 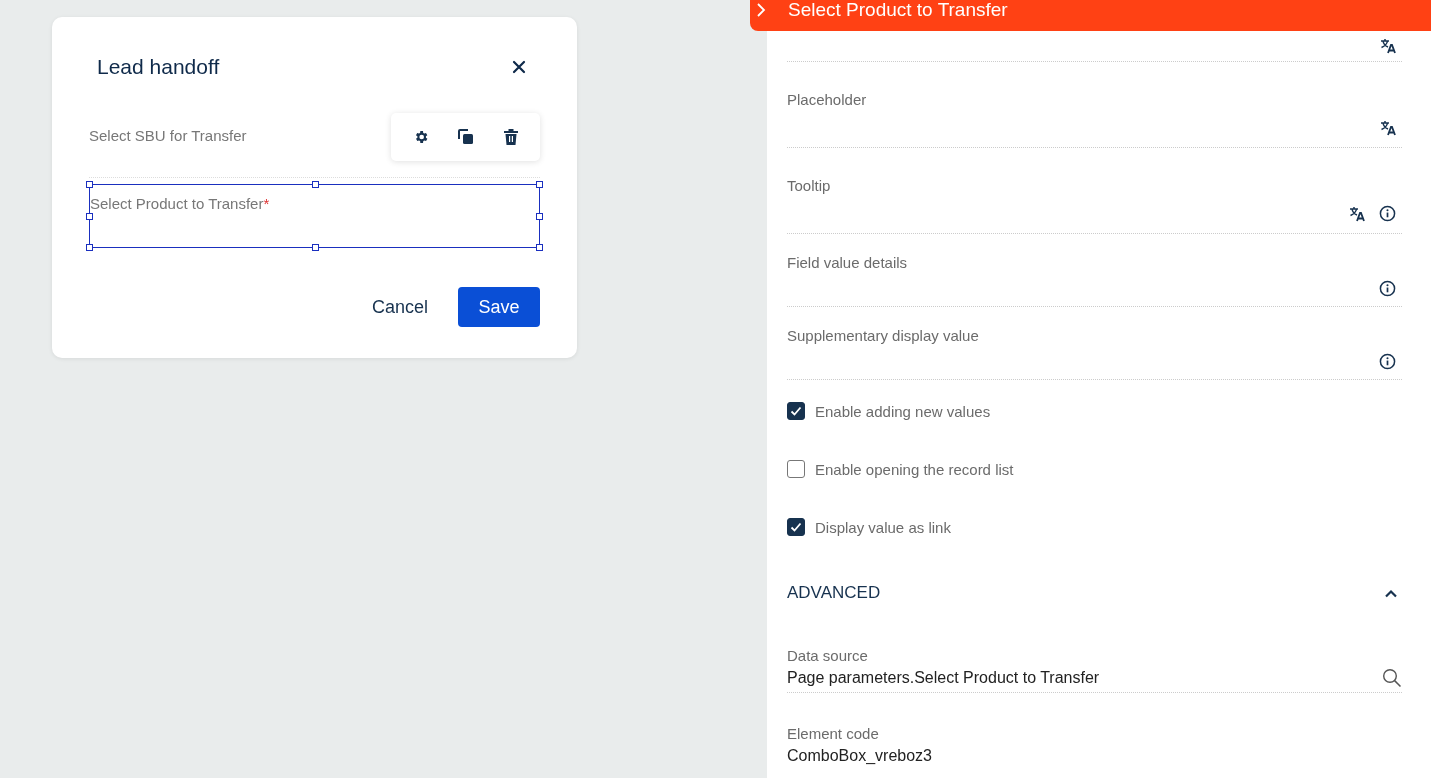 What do you see at coordinates (903, 411) in the screenshot?
I see `checkbox-label: Enable adding new values` at bounding box center [903, 411].